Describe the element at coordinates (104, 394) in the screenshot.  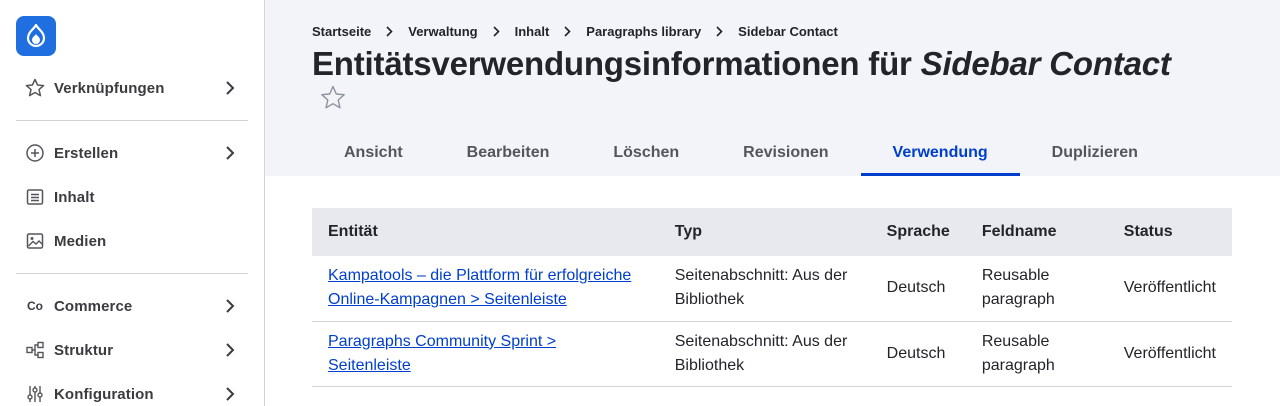
I see `sidebar-item-label: Konfiguration` at that location.